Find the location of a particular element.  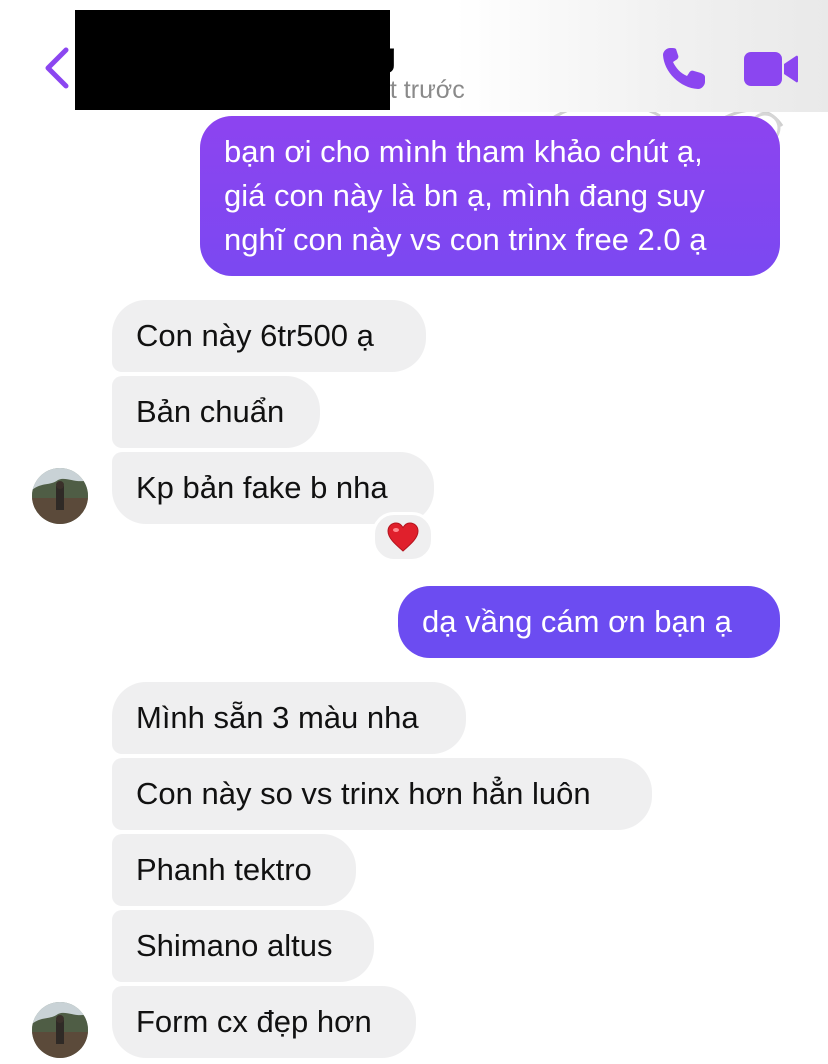

message-text: Form cx đẹp hơn is located at coordinates (254, 1021).